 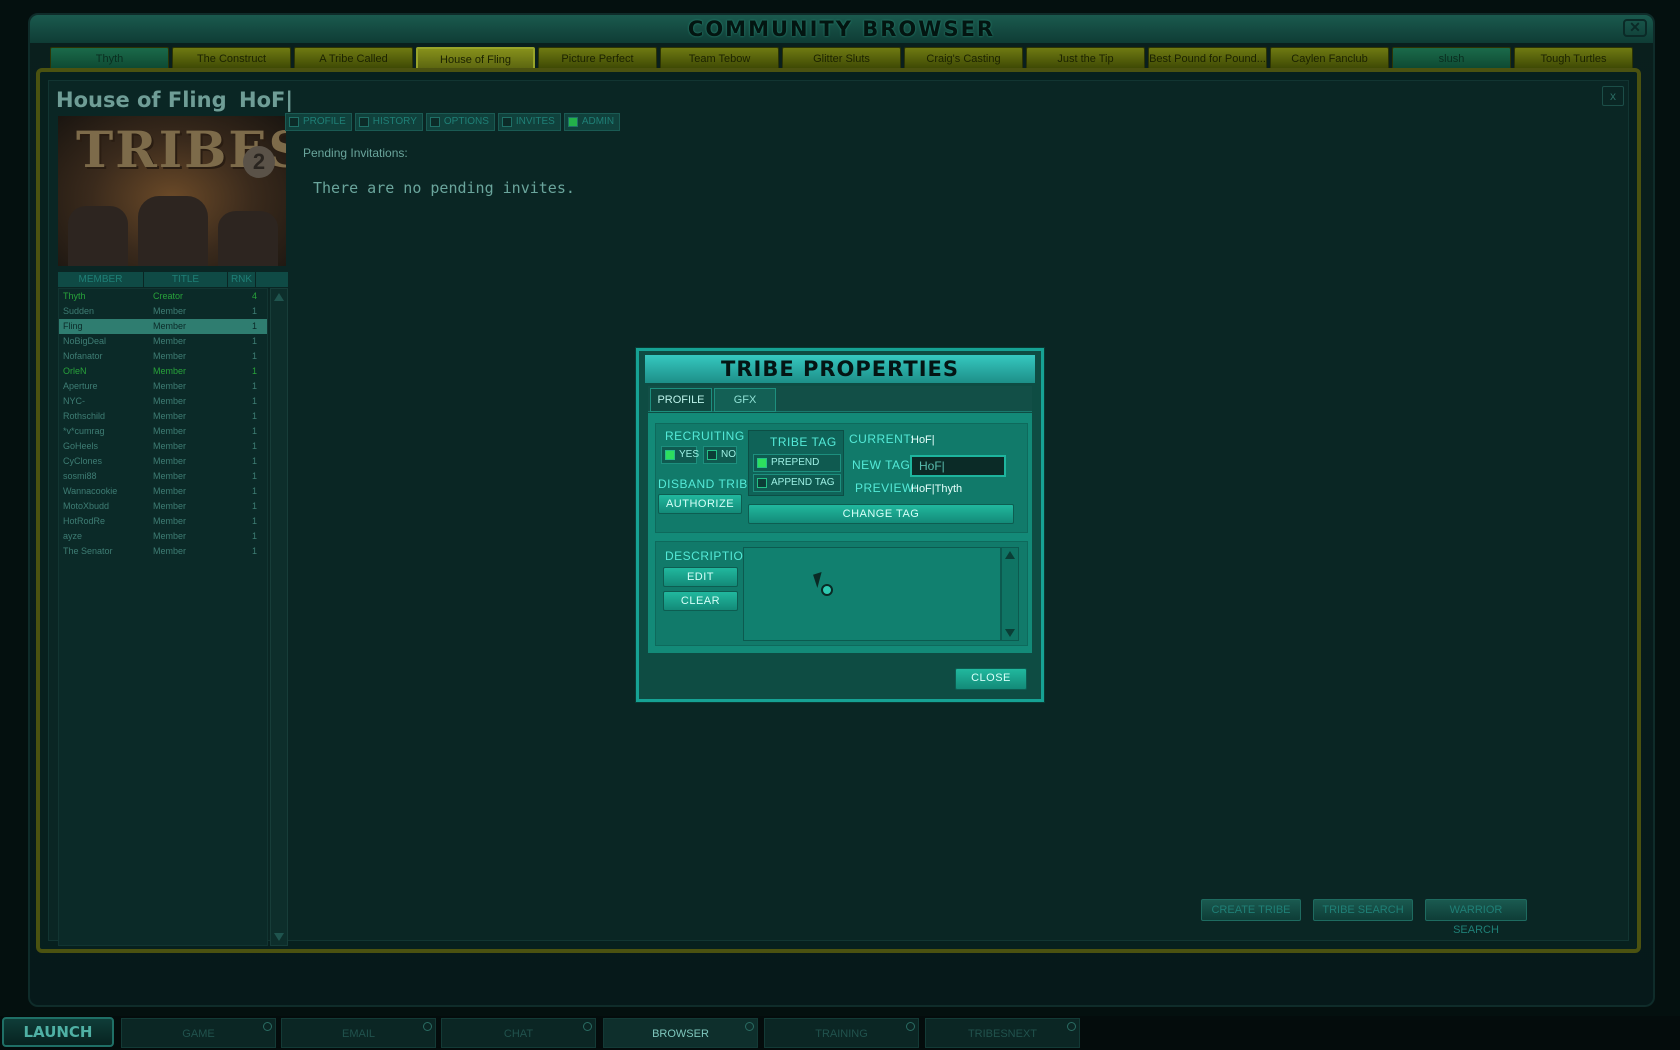 I want to click on table-row: GoHeels Member 1, so click(x=163, y=446).